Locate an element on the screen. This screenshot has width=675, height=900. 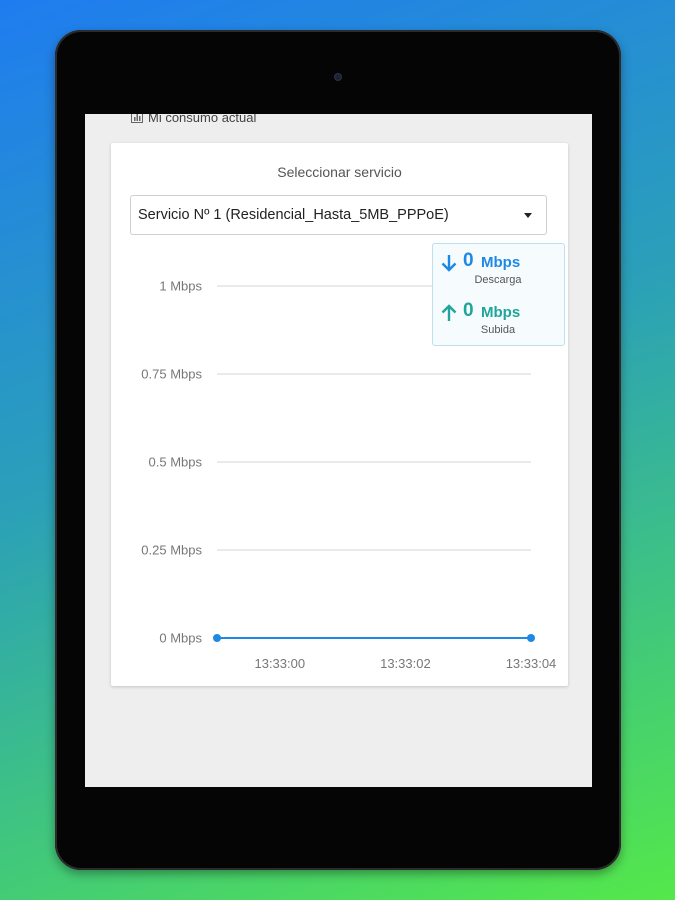
download-unit: Mbps is located at coordinates (501, 262).